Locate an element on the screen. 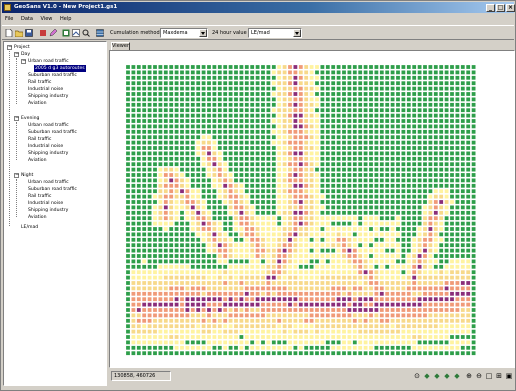 The image size is (516, 391). calc-method-select: Maxdema is located at coordinates (184, 33).